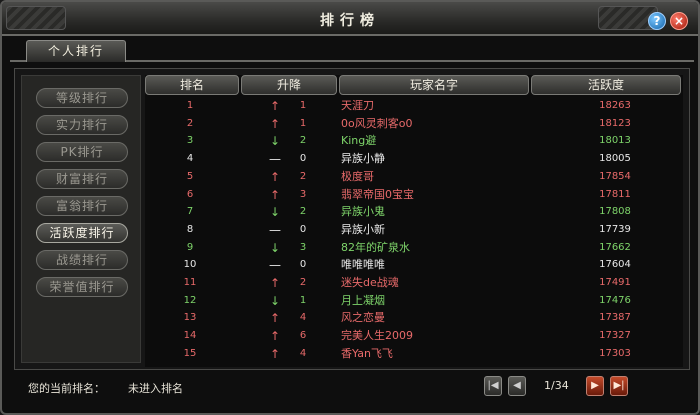  I want to click on window-title: 排行榜, so click(350, 21).